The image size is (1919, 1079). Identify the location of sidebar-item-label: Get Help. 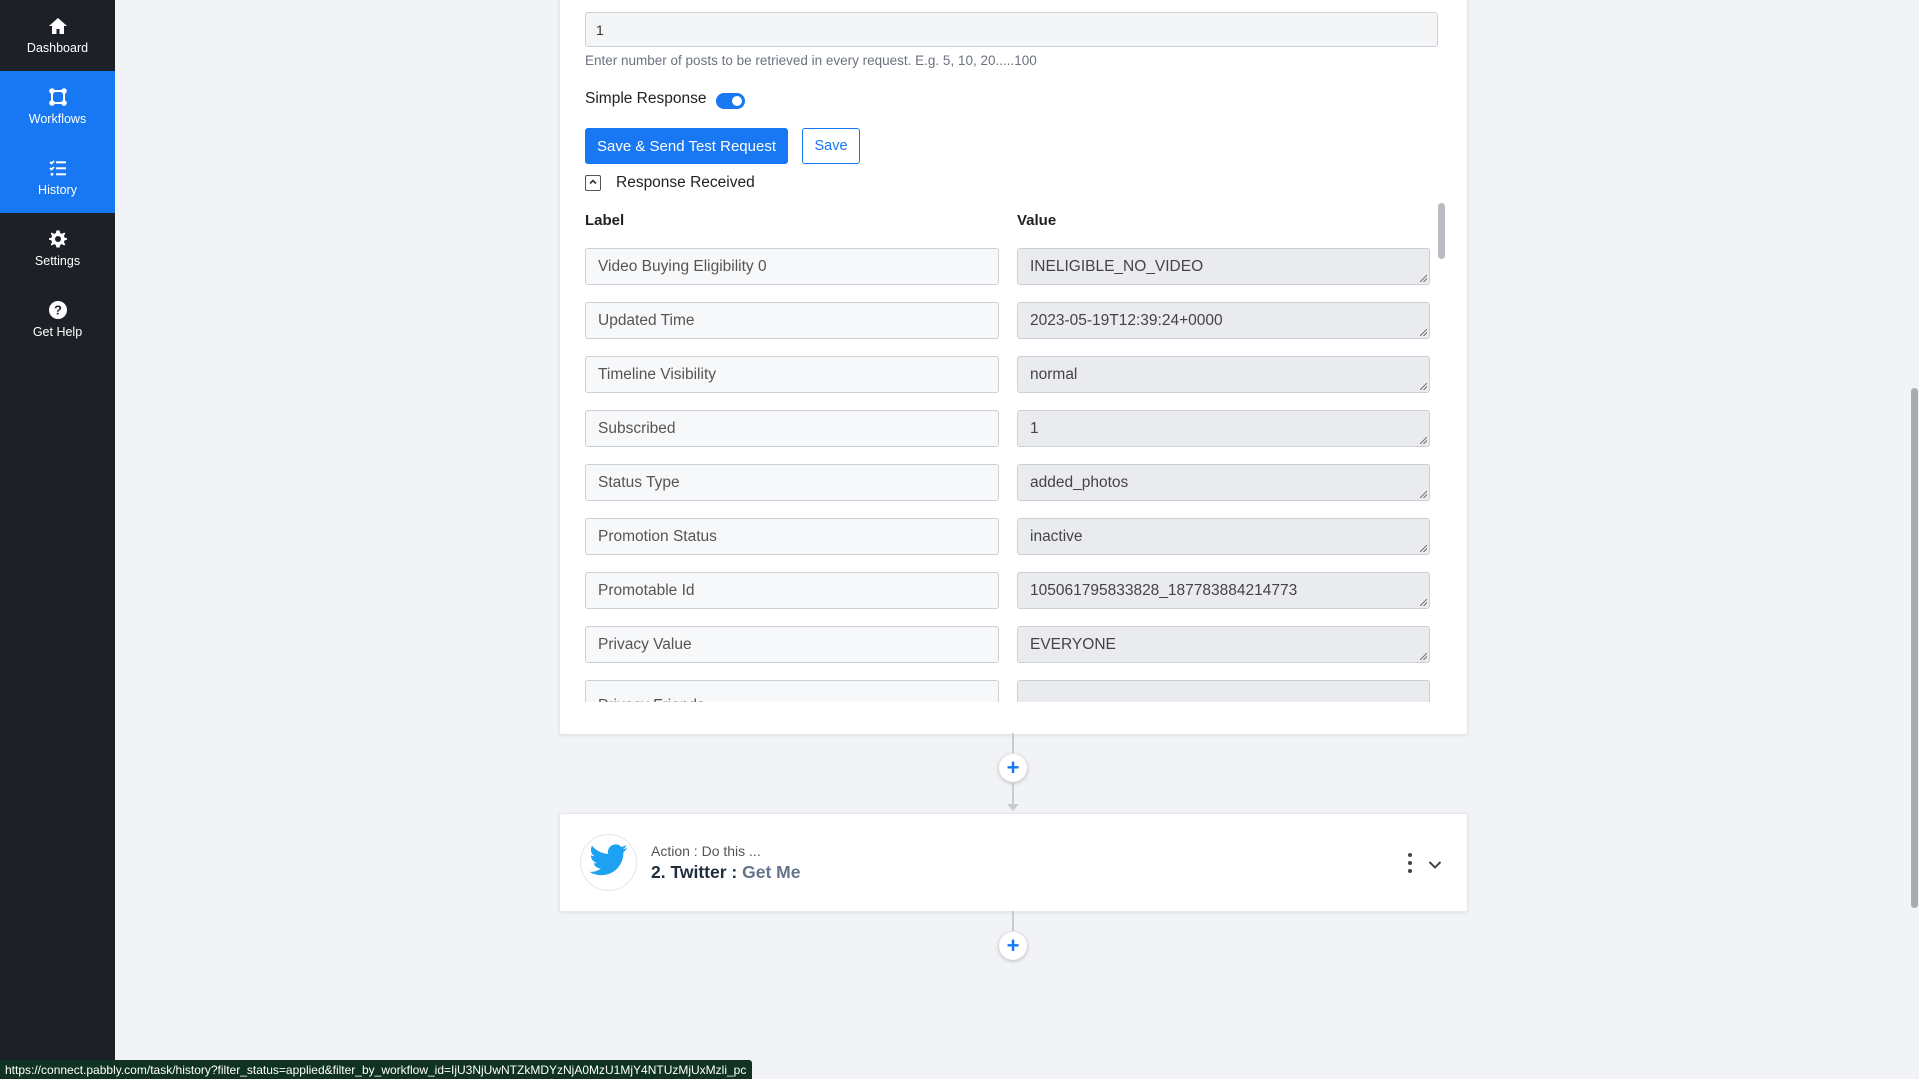
(57, 332).